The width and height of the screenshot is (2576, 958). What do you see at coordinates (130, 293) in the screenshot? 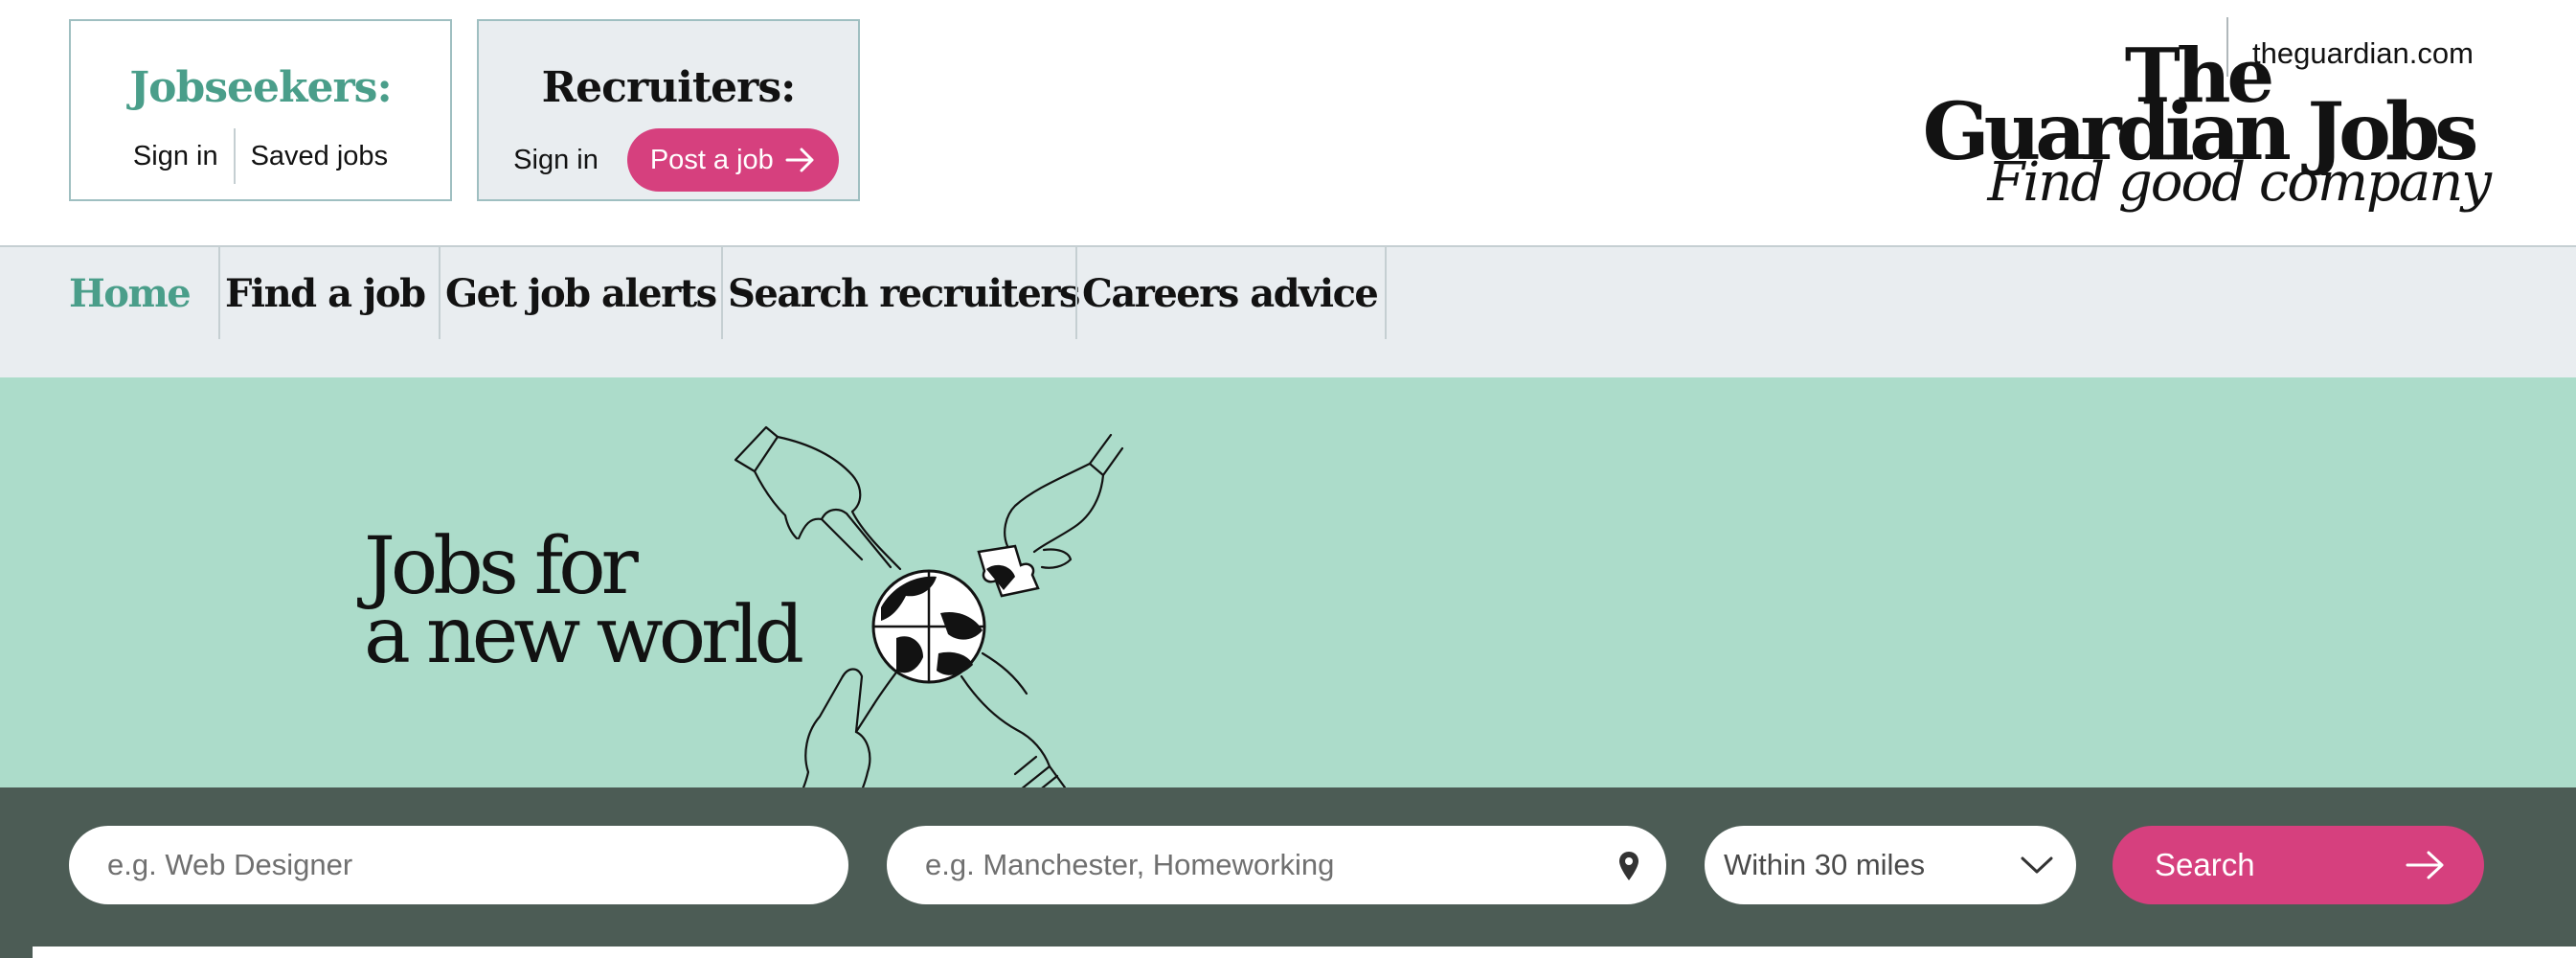
I see `nav-home: Home` at bounding box center [130, 293].